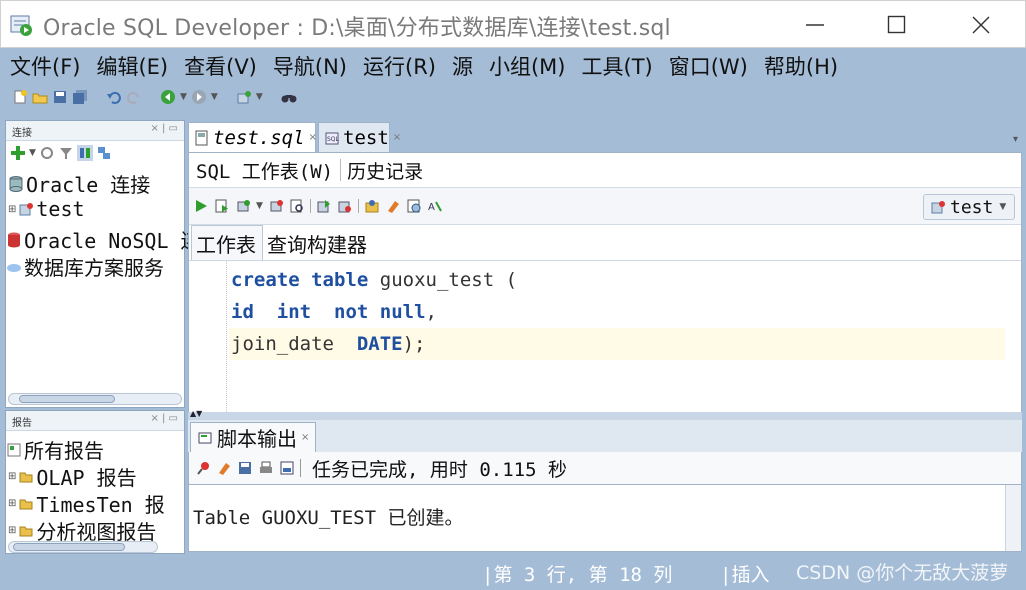 The image size is (1026, 590). Describe the element at coordinates (84, 153) in the screenshot. I see `schema-browser-icon` at that location.